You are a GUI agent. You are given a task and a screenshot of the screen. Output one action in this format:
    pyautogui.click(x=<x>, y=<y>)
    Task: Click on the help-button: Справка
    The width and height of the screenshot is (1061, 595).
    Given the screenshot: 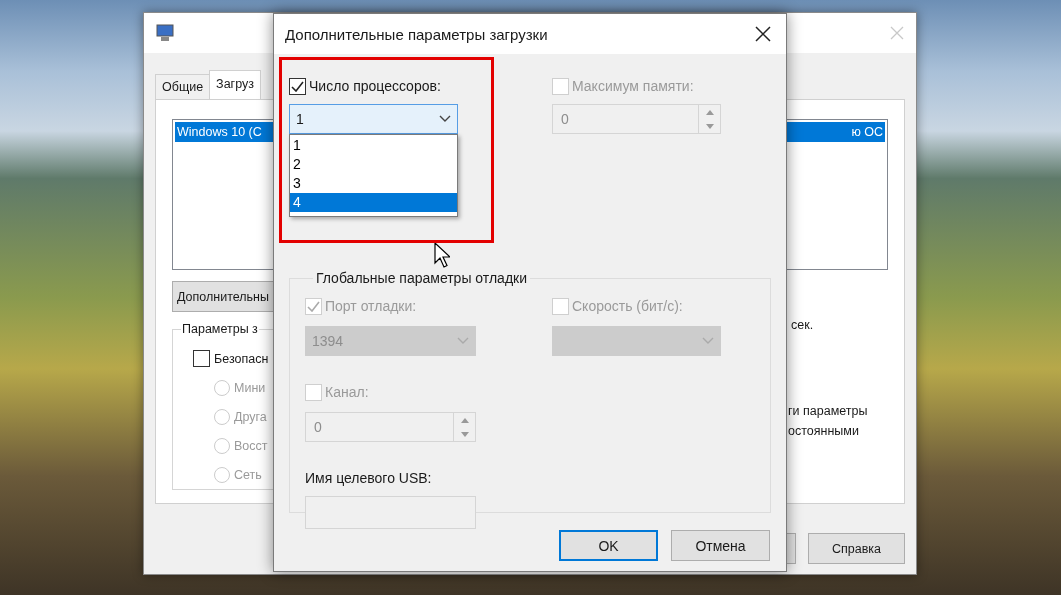 What is the action you would take?
    pyautogui.click(x=856, y=548)
    